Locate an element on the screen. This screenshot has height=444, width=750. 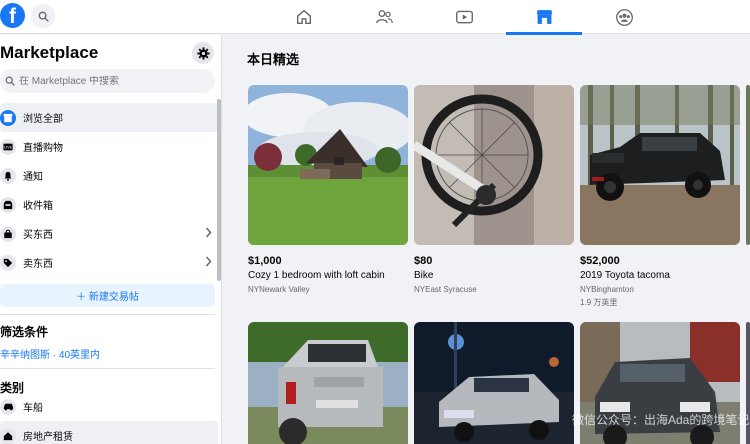
listing-mileage: 1.9 万英里 is located at coordinates (599, 302).